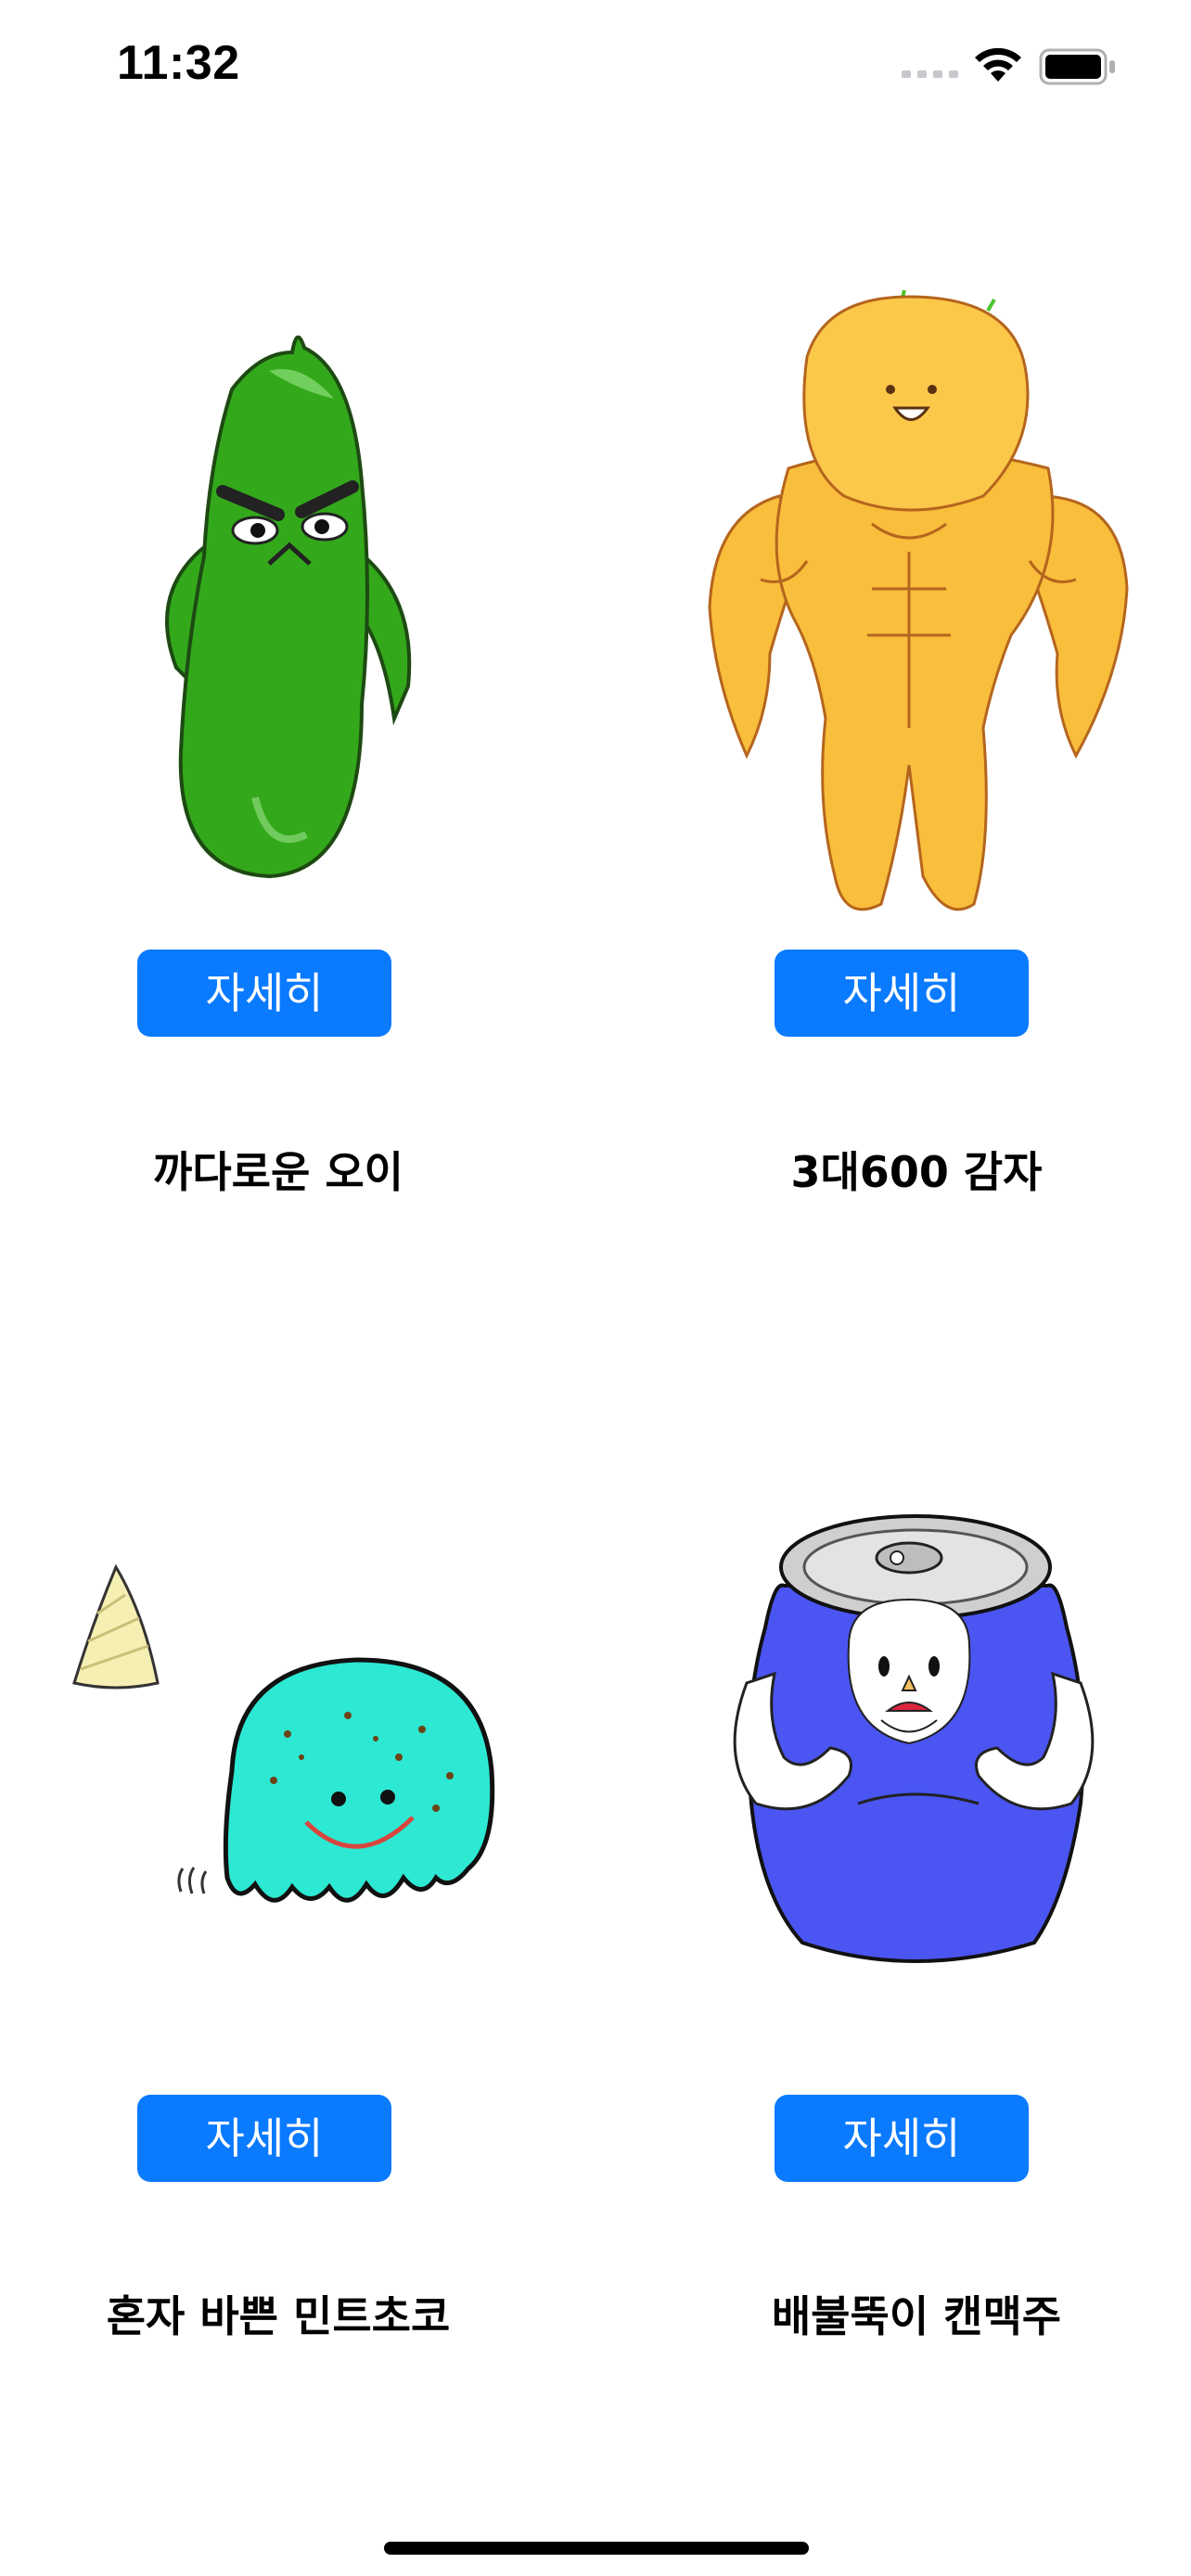  What do you see at coordinates (916, 1172) in the screenshot?
I see `item-name-potato: 3대600 감자` at bounding box center [916, 1172].